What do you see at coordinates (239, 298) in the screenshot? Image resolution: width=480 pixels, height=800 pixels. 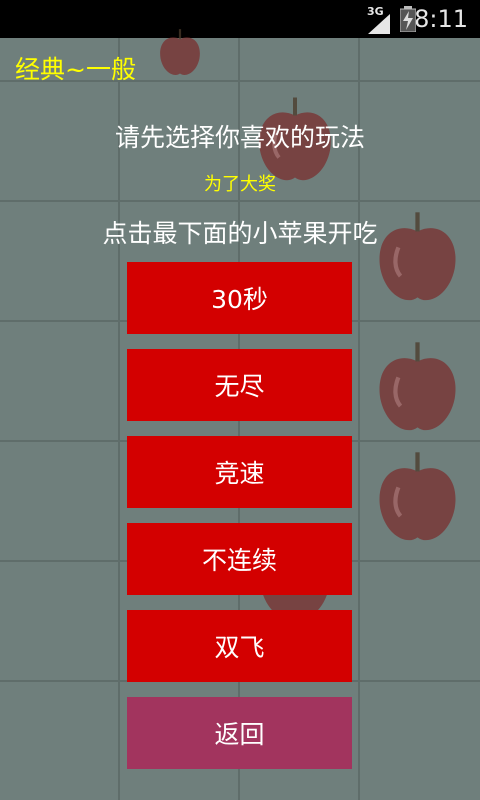 I see `mode-30-seconds-button: 30秒` at bounding box center [239, 298].